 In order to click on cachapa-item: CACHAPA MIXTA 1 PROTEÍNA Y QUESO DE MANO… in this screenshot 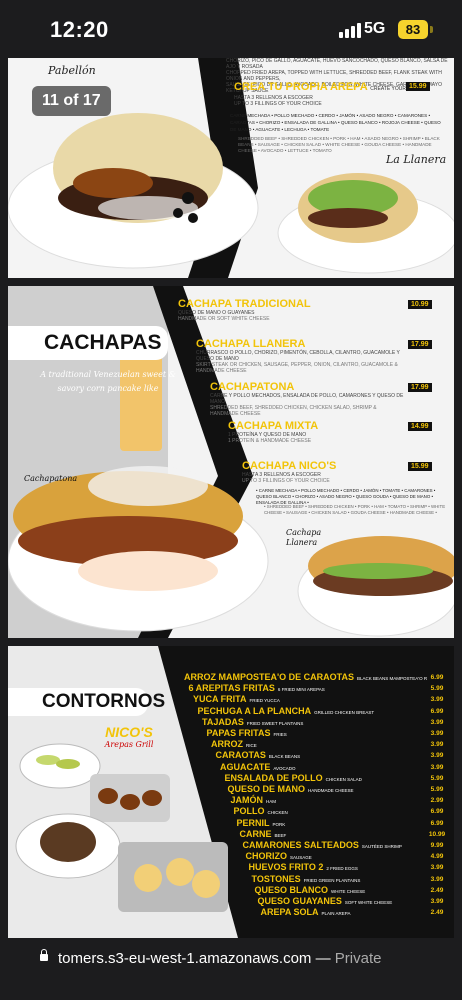, I will do `click(317, 432)`.